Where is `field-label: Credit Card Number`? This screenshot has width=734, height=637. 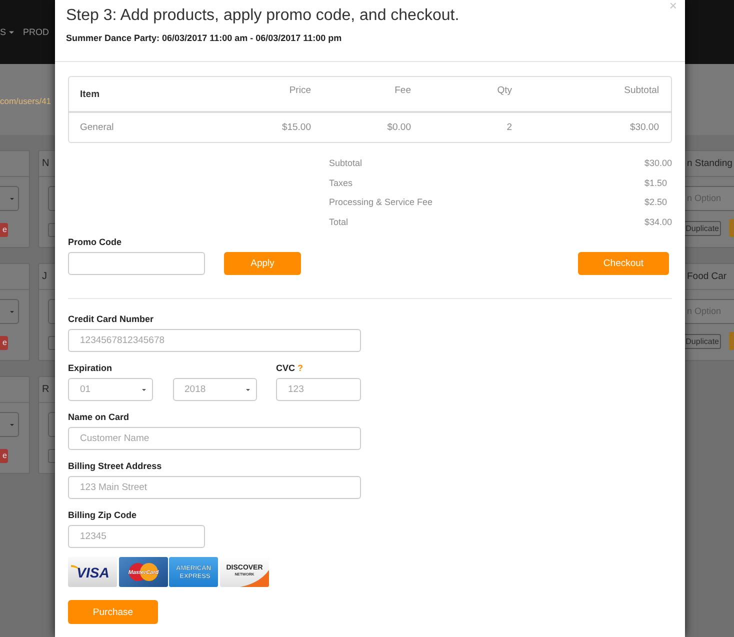 field-label: Credit Card Number is located at coordinates (111, 319).